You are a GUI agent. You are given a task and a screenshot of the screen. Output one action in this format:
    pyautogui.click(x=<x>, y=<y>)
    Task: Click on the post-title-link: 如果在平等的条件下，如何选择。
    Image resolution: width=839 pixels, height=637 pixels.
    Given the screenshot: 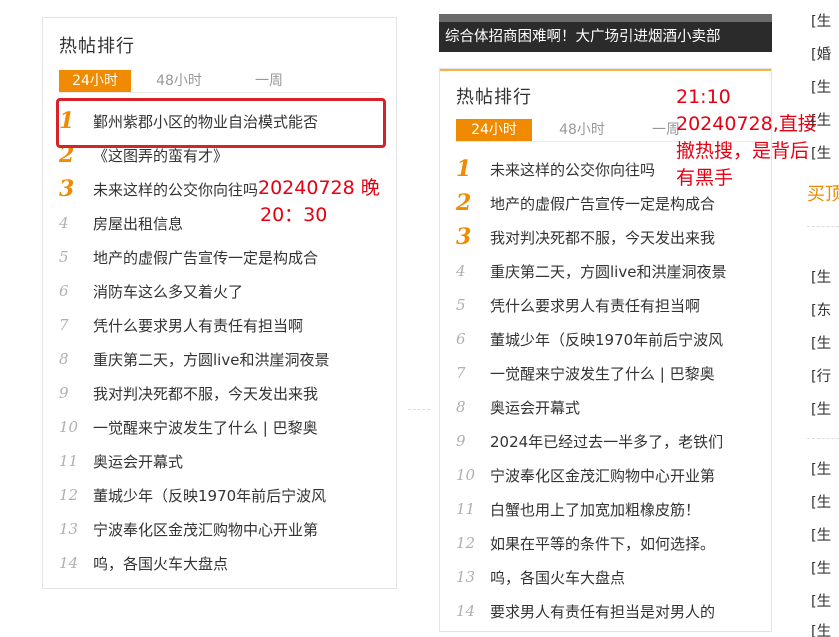 What is the action you would take?
    pyautogui.click(x=602, y=543)
    